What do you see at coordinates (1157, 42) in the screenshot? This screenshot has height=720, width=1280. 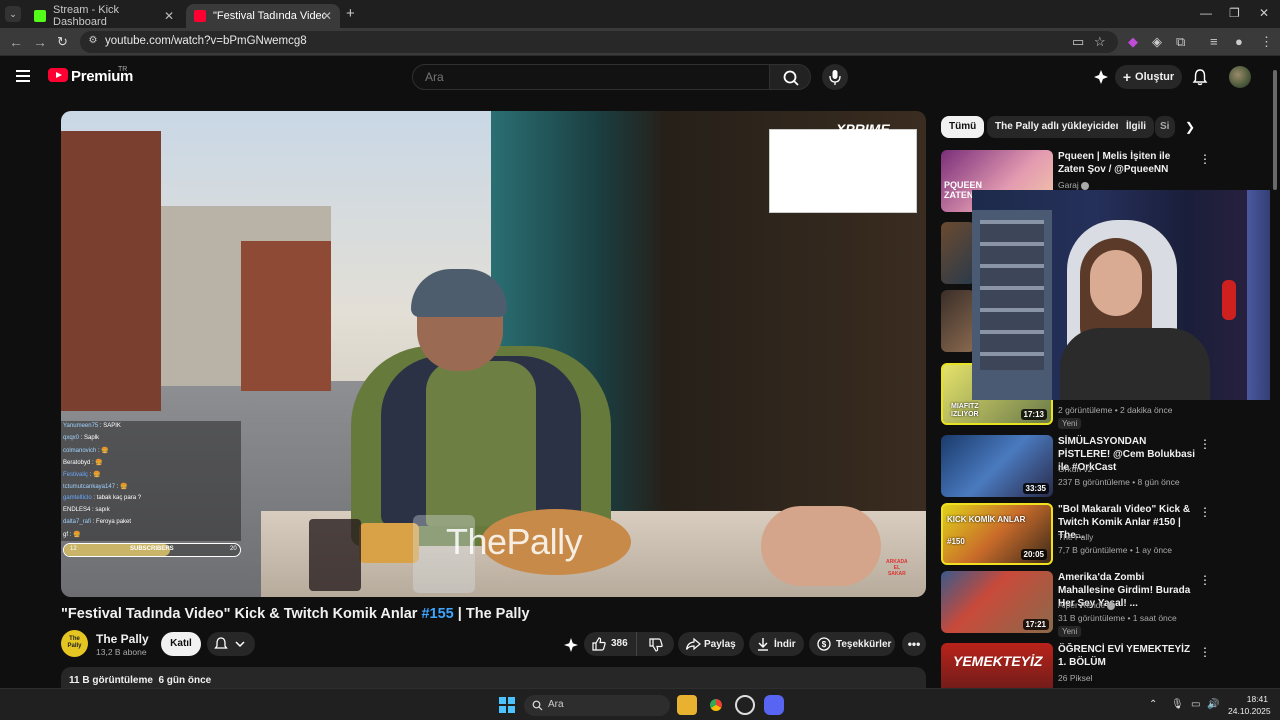 I see `extension-icon-2: ◈` at bounding box center [1157, 42].